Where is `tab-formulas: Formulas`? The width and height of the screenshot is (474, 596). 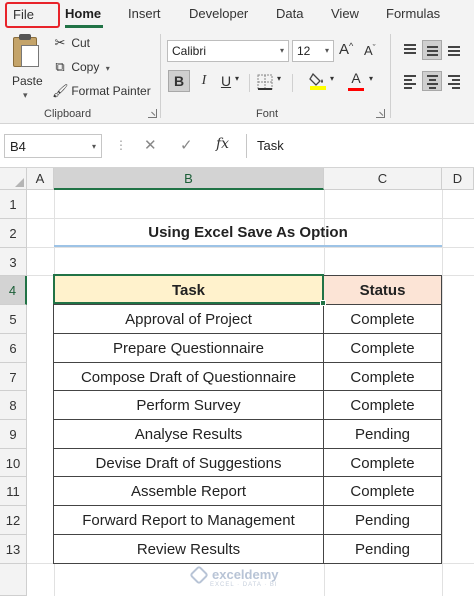 tab-formulas: Formulas is located at coordinates (413, 13).